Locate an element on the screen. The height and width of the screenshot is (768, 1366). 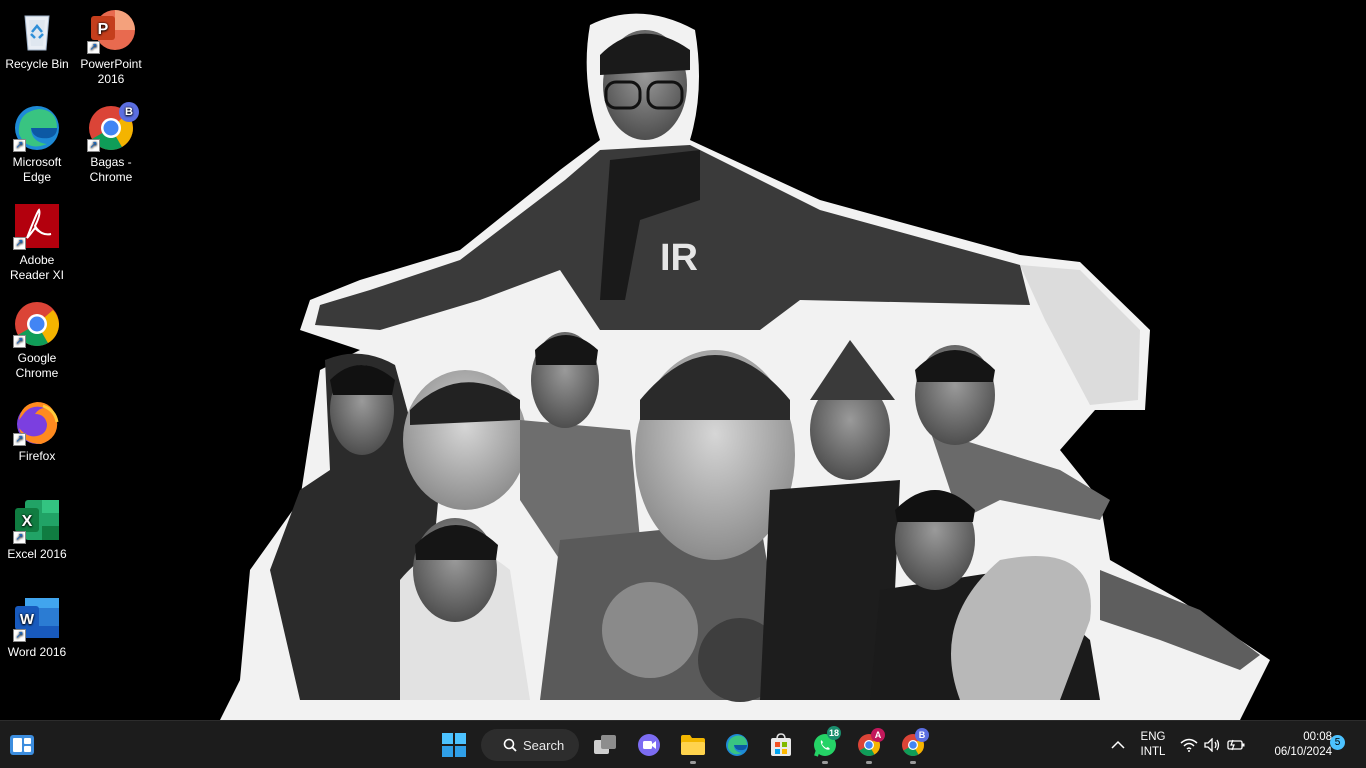
chrome-profile-a-button: A is located at coordinates (869, 745).